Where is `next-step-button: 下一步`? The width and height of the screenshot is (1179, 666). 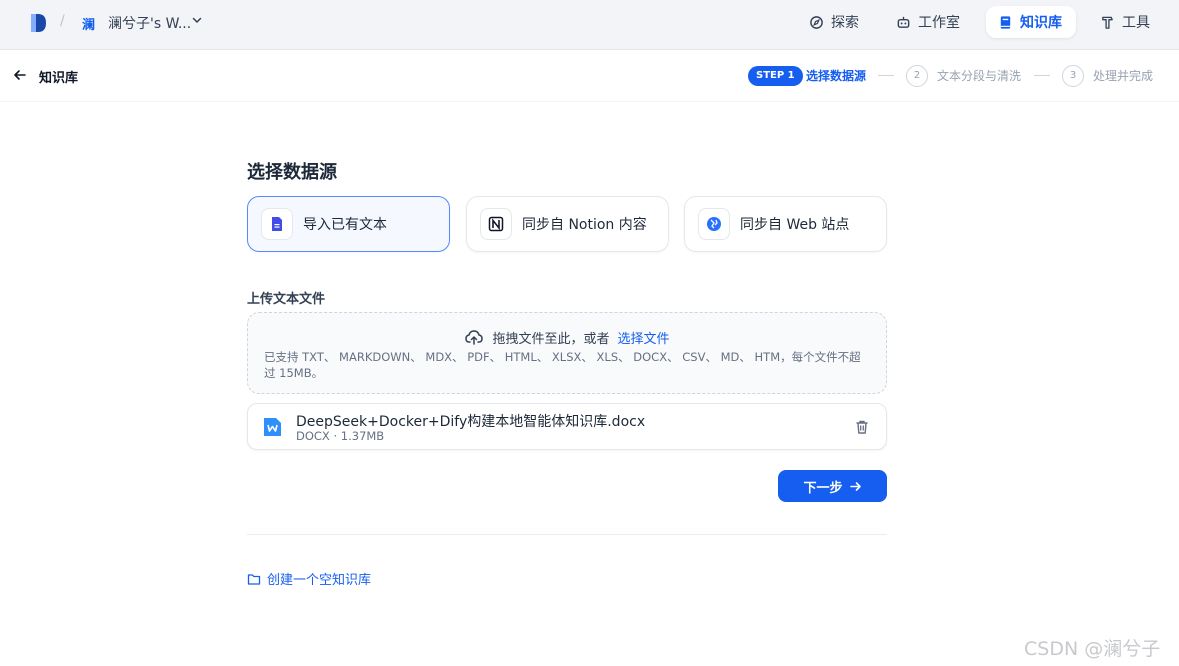 next-step-button: 下一步 is located at coordinates (832, 486).